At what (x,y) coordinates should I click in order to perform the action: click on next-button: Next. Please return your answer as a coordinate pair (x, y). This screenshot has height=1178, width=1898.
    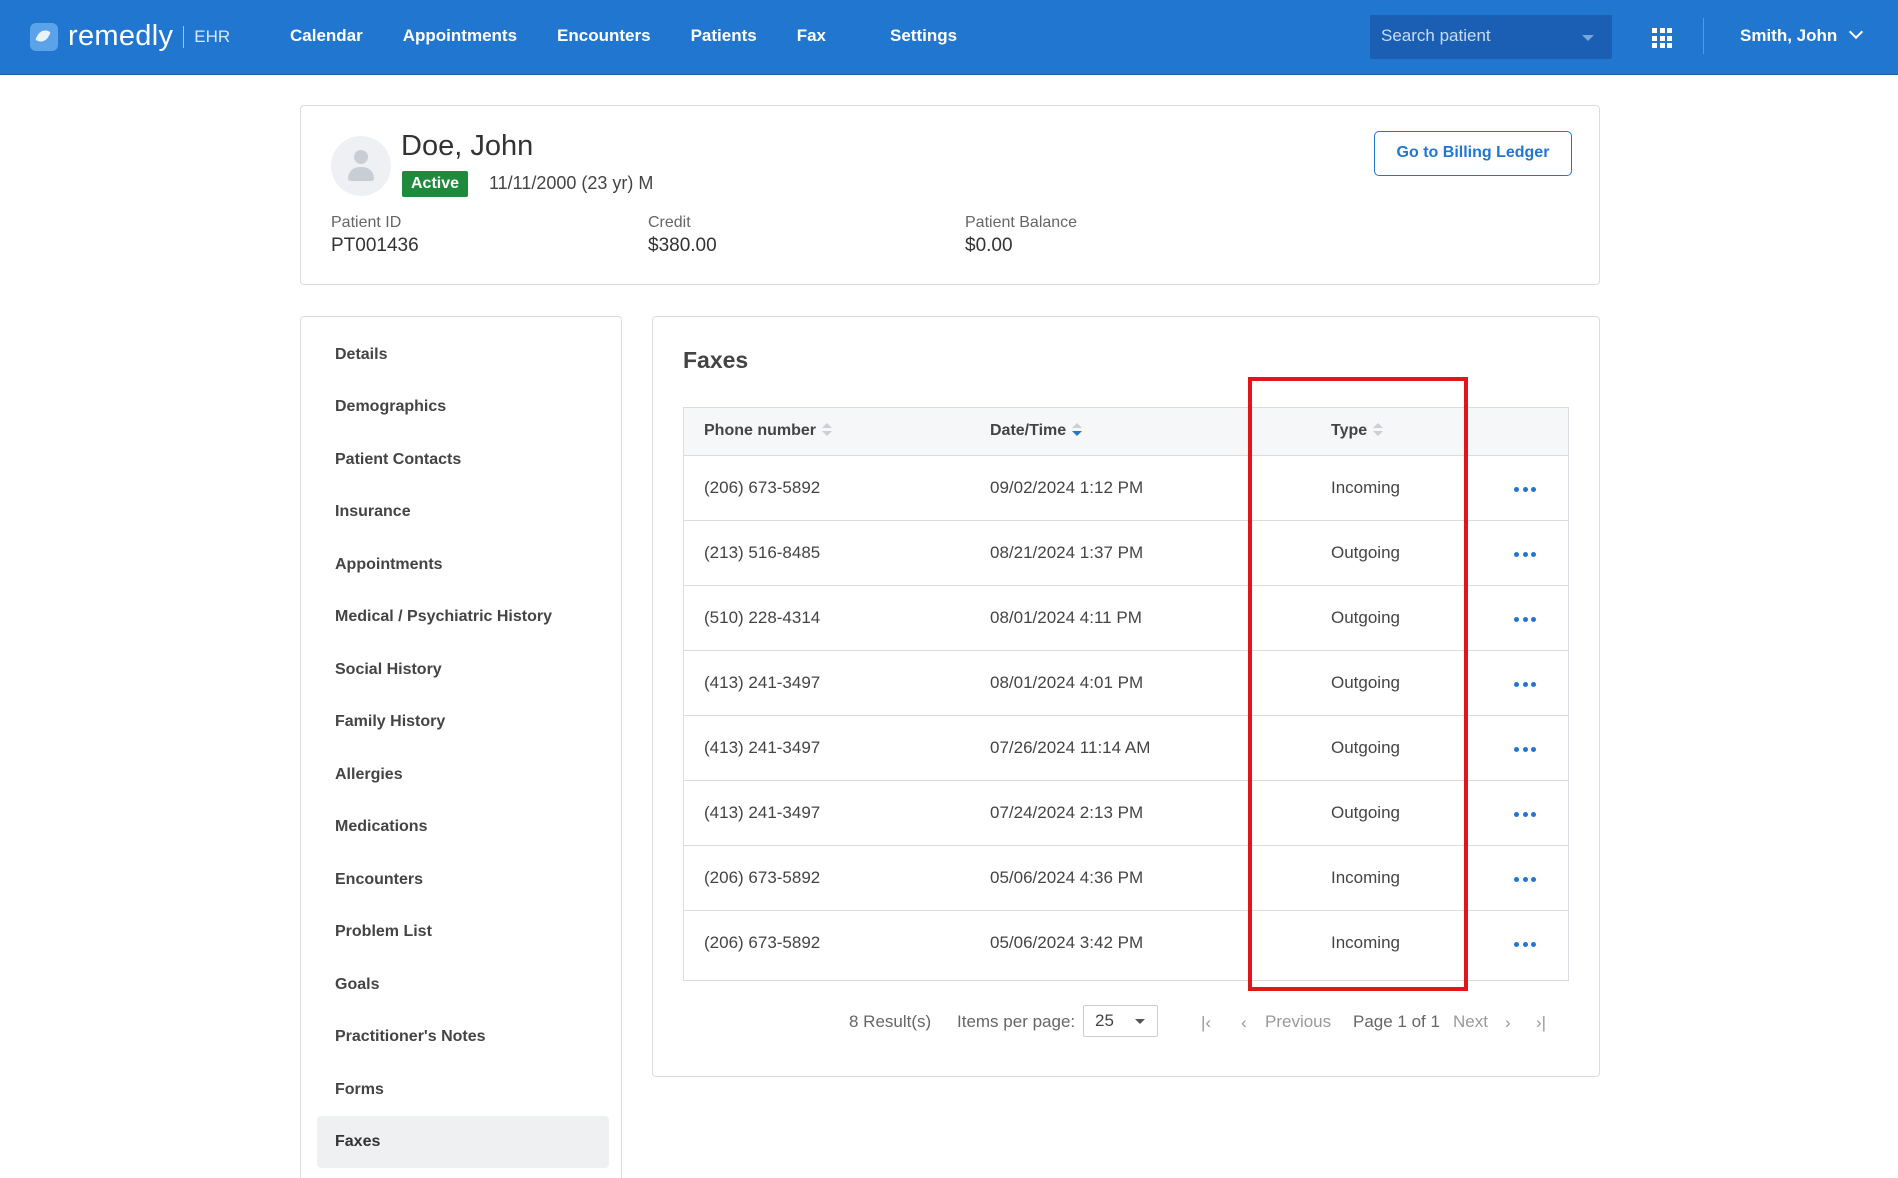
    Looking at the image, I should click on (1470, 1022).